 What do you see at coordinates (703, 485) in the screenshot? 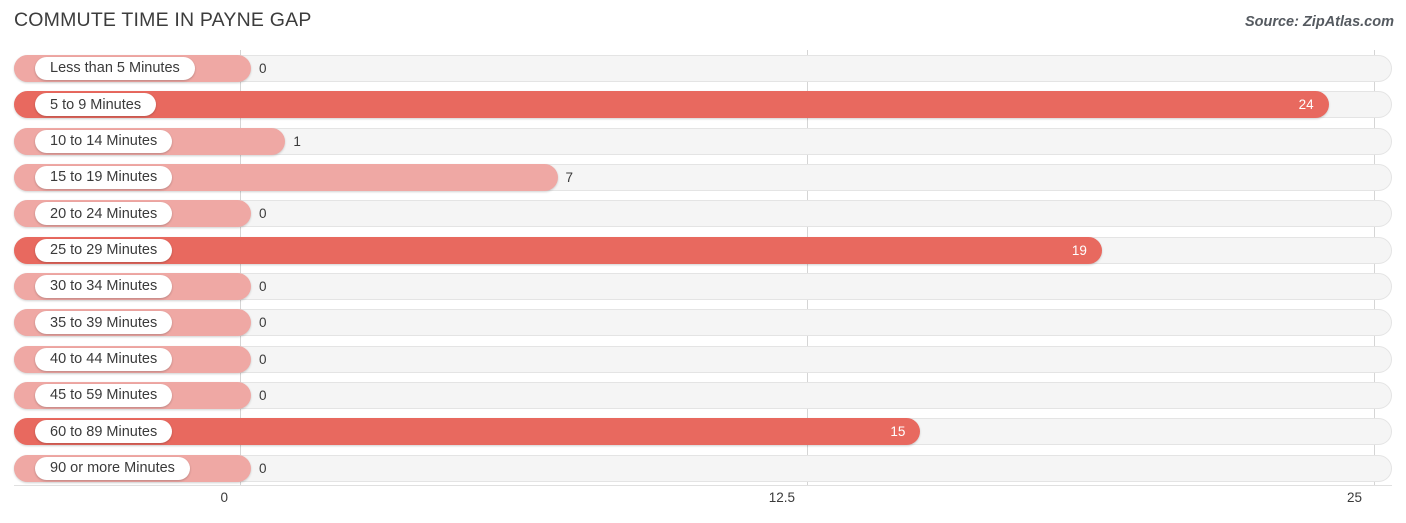
I see `axis-line` at bounding box center [703, 485].